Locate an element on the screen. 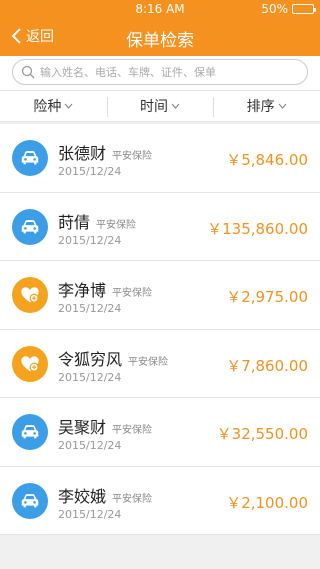  insured-name-line: 李姣娥 平安保险 is located at coordinates (105, 495).